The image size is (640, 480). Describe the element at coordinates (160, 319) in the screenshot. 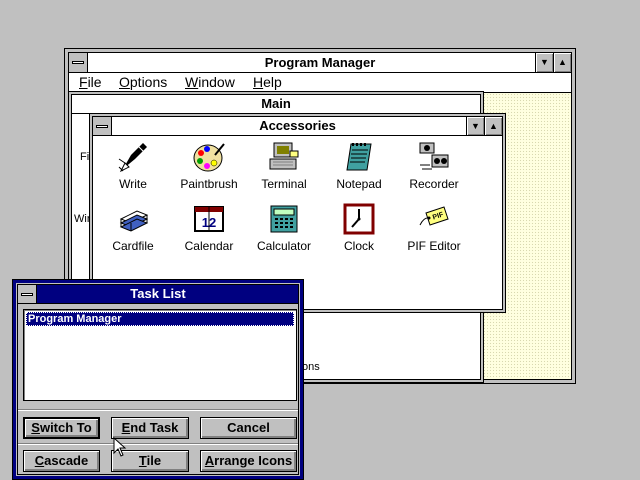

I see `list-item: Program Manager` at that location.